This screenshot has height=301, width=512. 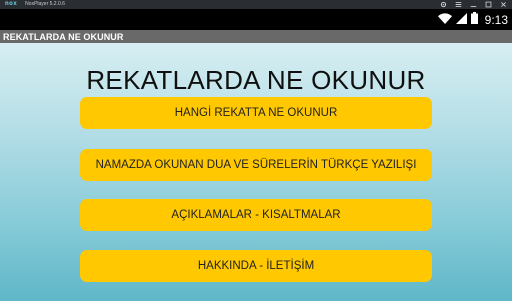 I want to click on wifi-icon, so click(x=444, y=20).